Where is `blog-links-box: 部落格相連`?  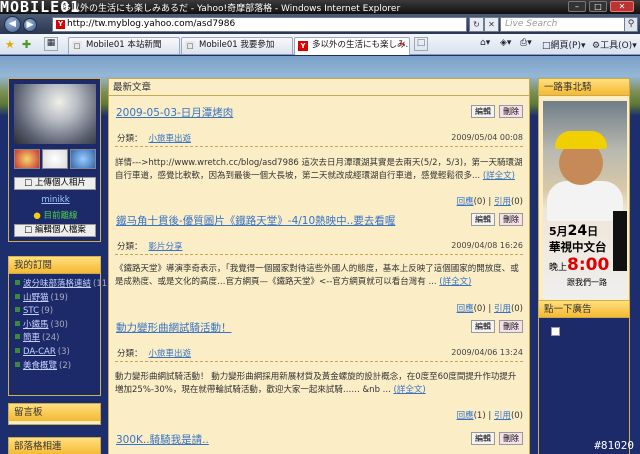 blog-links-box: 部落格相連 is located at coordinates (54, 445).